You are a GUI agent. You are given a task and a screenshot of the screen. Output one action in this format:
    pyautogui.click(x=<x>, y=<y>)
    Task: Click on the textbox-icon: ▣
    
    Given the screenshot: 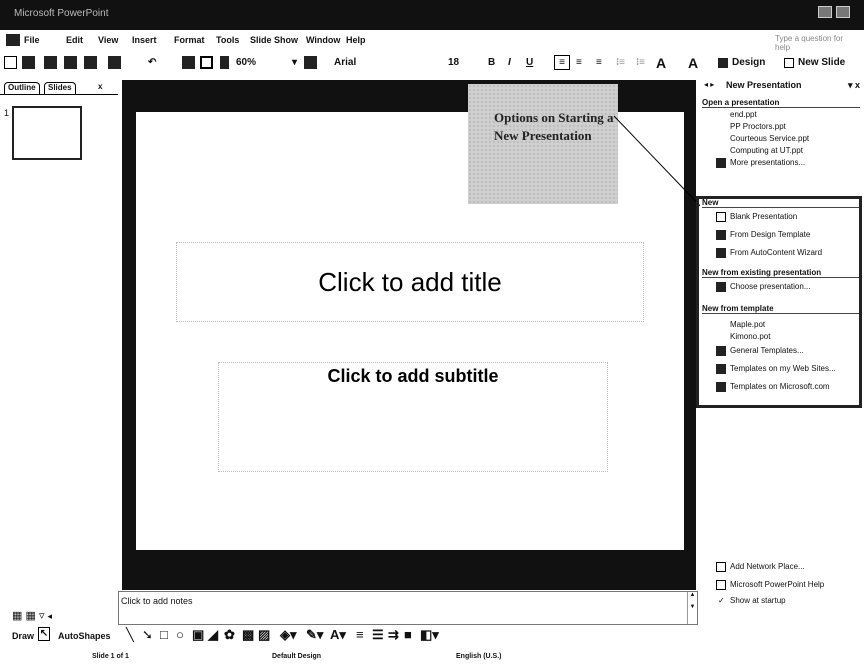 What is the action you would take?
    pyautogui.click(x=198, y=635)
    